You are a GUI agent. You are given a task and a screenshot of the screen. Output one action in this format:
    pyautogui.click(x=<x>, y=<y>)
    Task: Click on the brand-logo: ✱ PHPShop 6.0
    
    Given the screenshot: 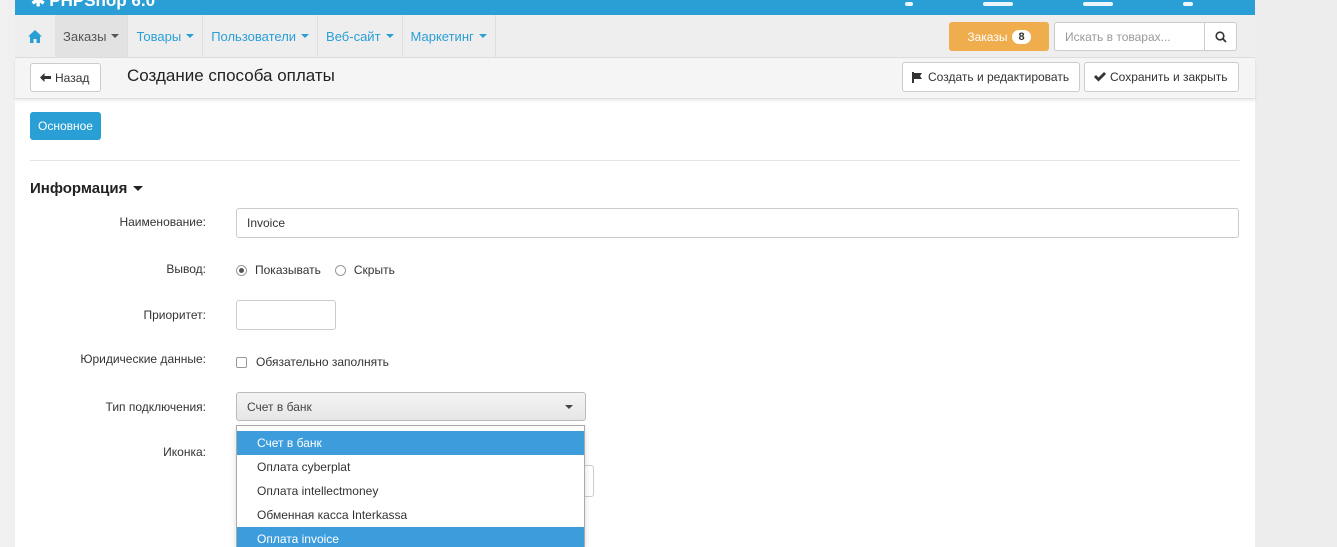 What is the action you would take?
    pyautogui.click(x=93, y=5)
    